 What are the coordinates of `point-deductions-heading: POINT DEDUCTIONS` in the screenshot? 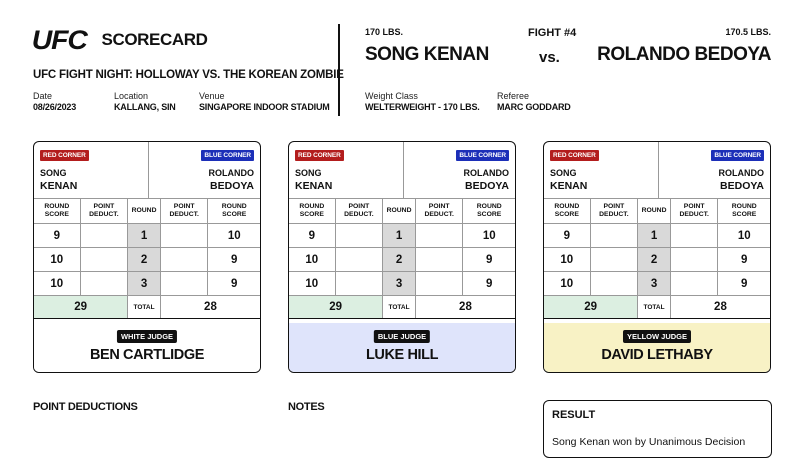 It's located at (85, 407).